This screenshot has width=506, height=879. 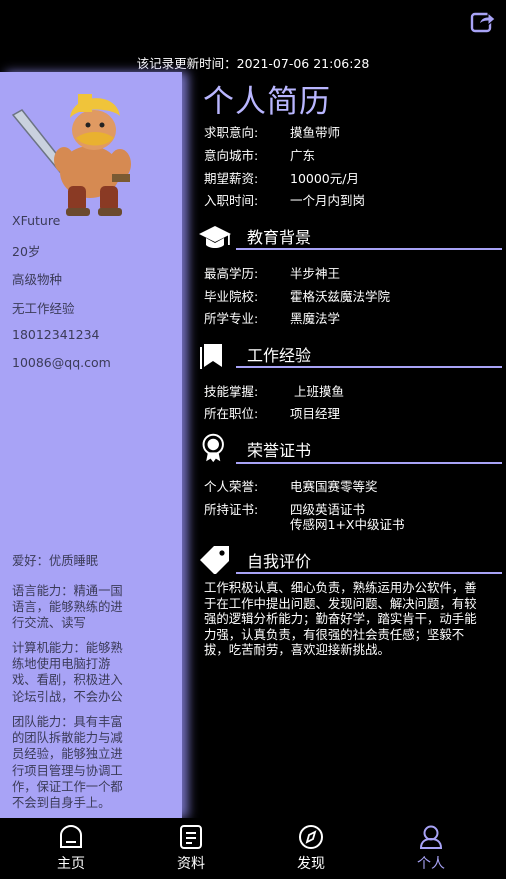 I want to click on profile-age: 20岁, so click(x=26, y=251).